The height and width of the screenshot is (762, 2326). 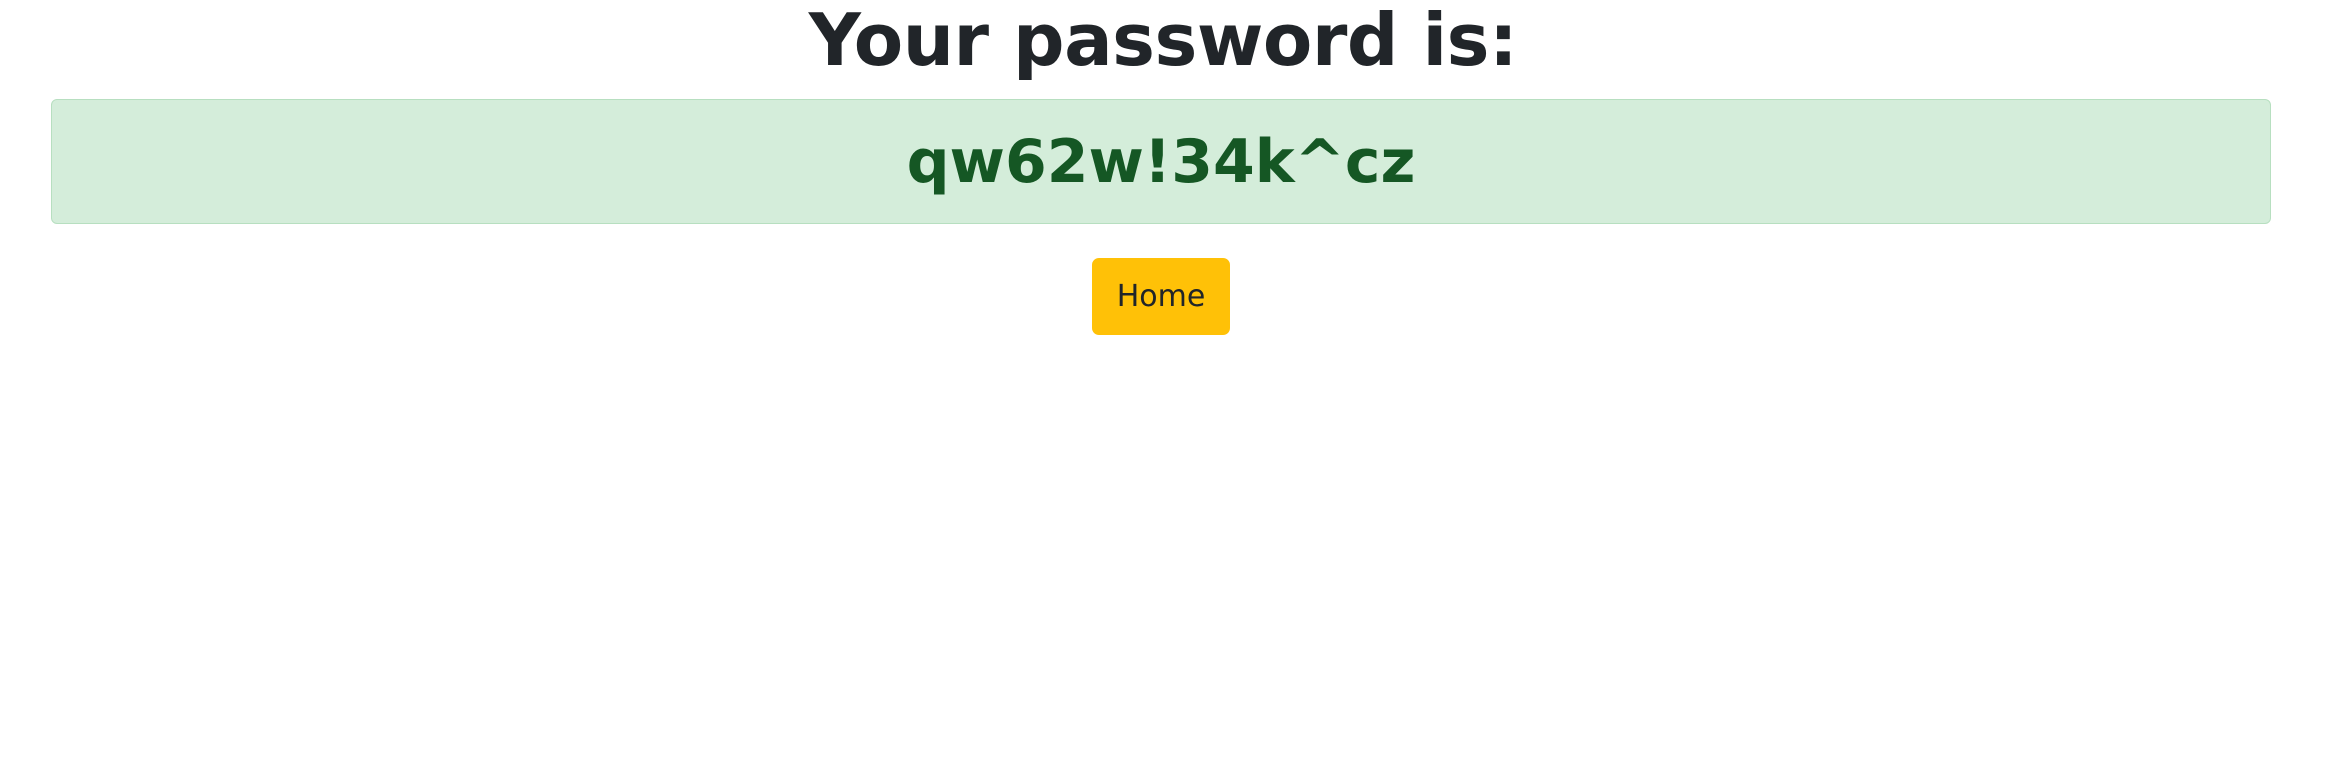 I want to click on page-title: Your password is:, so click(x=1163, y=41).